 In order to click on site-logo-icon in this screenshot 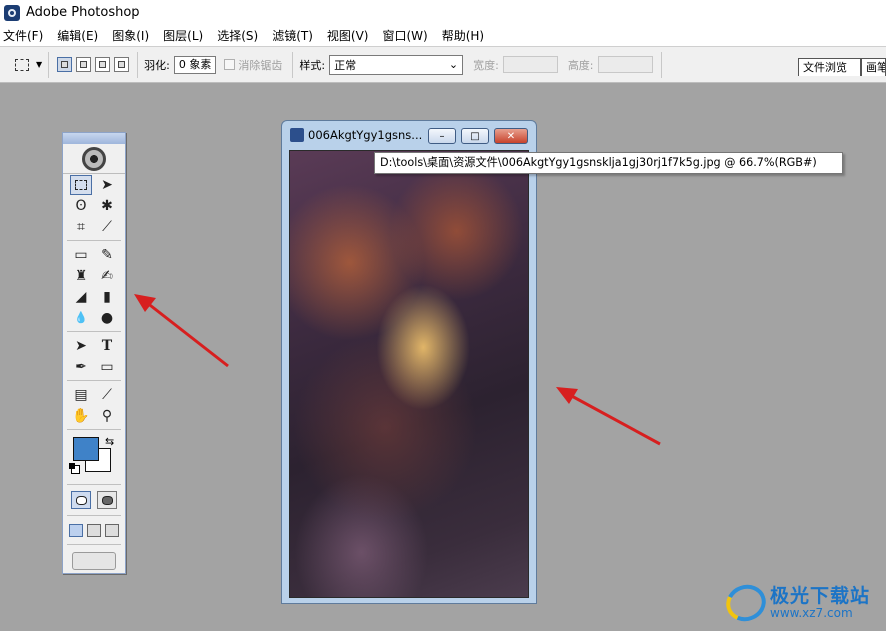, I will do `click(746, 603)`.